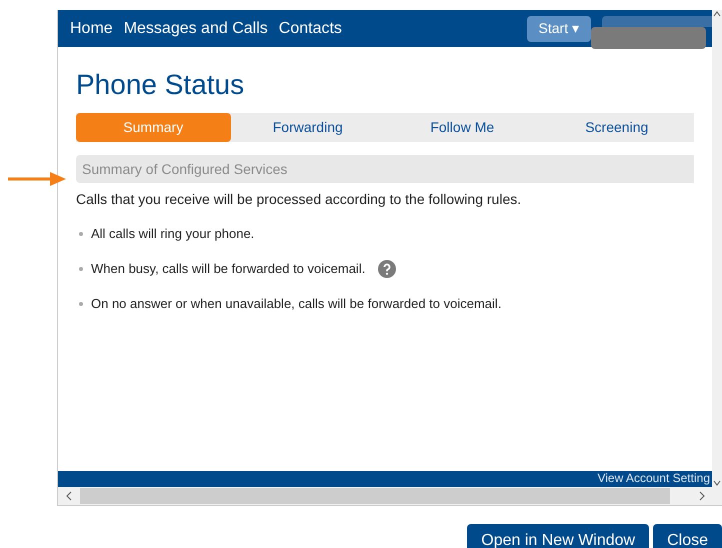 This screenshot has height=548, width=722. I want to click on rule-text: When busy, calls will be forwarded to voicemail., so click(228, 269).